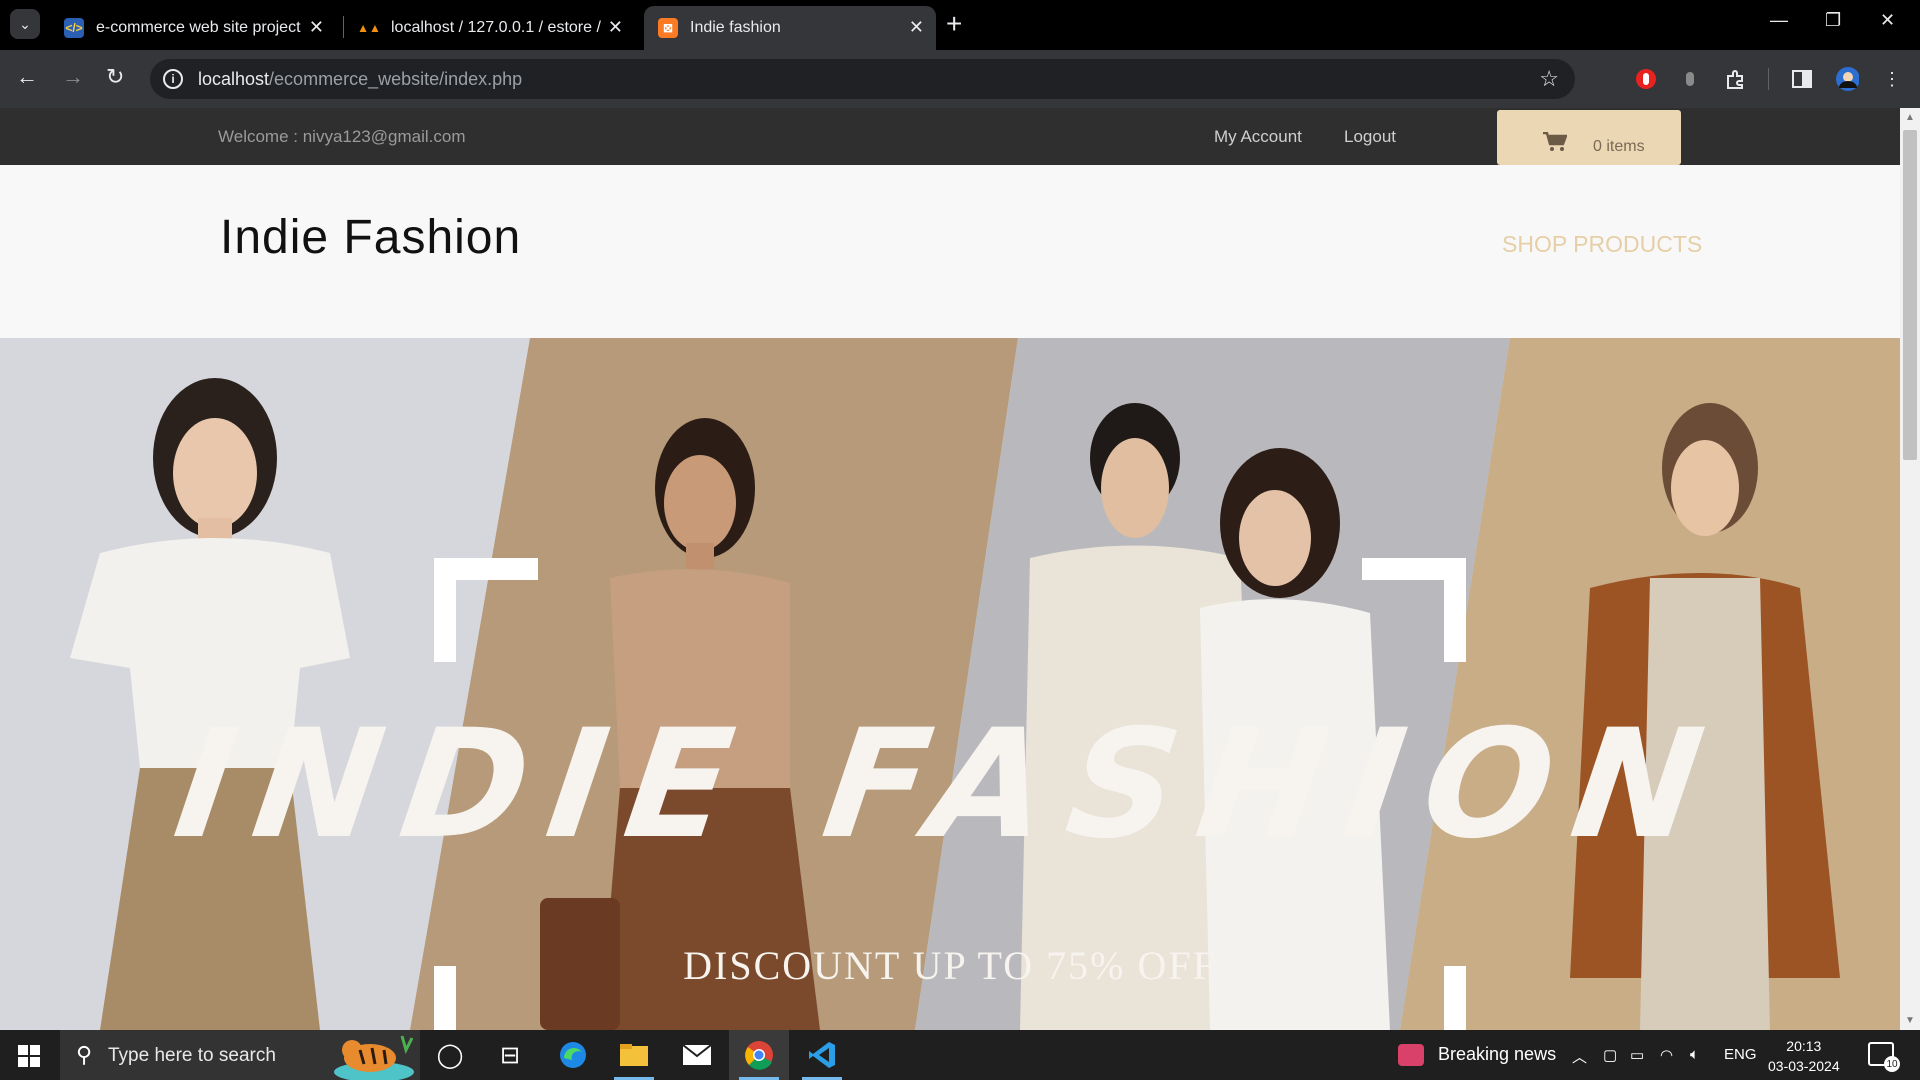 This screenshot has height=1080, width=1920. I want to click on scroll-up-arrow-icon: ▲, so click(1910, 117).